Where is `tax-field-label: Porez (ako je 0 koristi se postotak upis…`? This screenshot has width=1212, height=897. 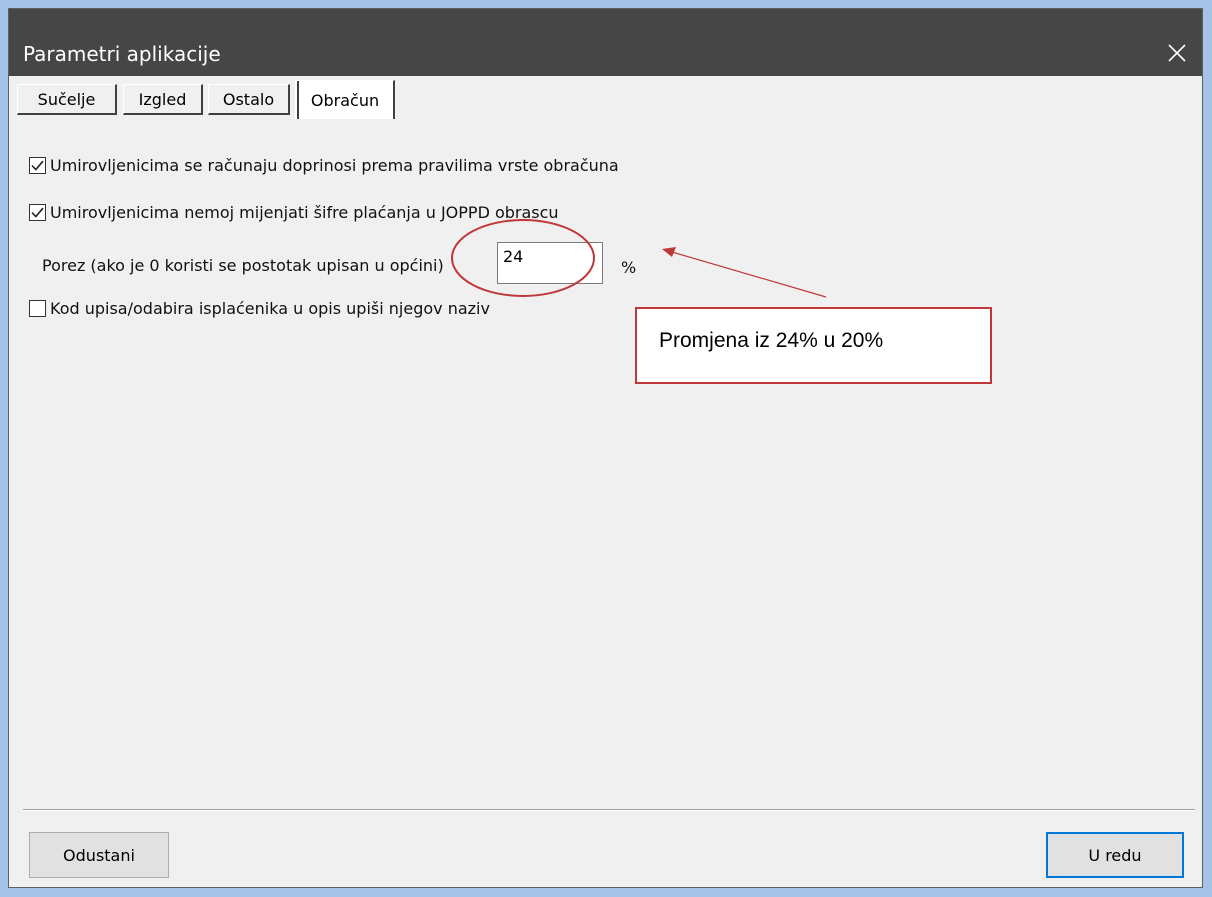
tax-field-label: Porez (ako je 0 koristi se postotak upis… is located at coordinates (243, 265).